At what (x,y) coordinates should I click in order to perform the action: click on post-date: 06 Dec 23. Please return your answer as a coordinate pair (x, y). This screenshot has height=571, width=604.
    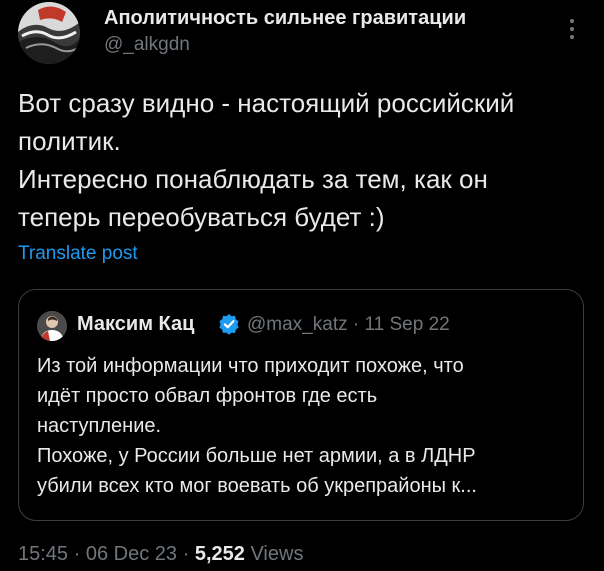
    Looking at the image, I should click on (131, 554).